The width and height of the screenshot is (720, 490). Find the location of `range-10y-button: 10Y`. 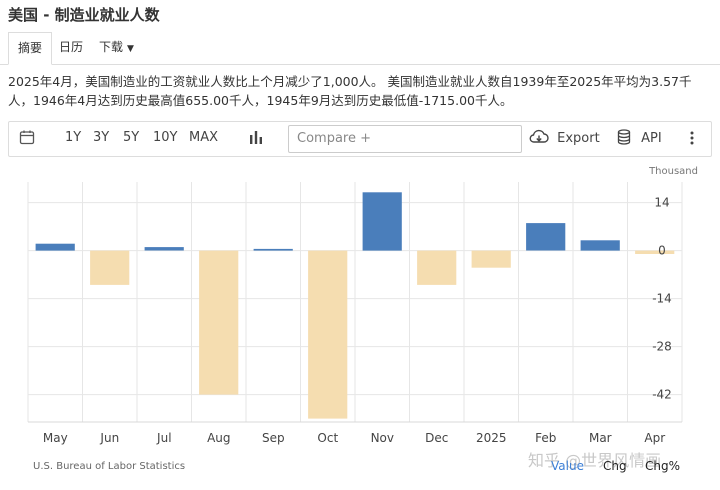

range-10y-button: 10Y is located at coordinates (165, 137).